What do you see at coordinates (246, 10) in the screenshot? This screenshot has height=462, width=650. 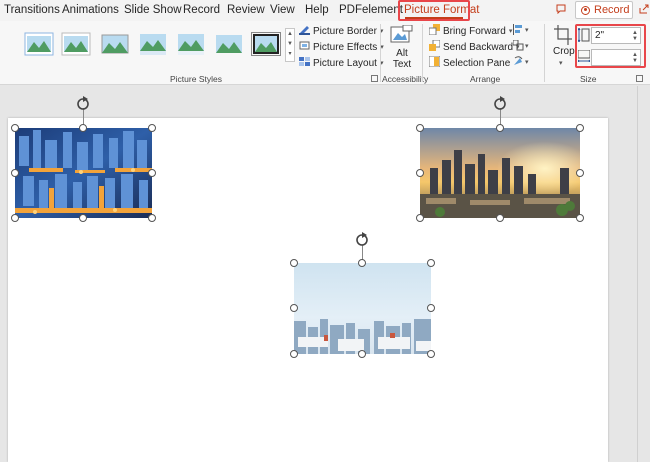 I see `tab-review: Review` at bounding box center [246, 10].